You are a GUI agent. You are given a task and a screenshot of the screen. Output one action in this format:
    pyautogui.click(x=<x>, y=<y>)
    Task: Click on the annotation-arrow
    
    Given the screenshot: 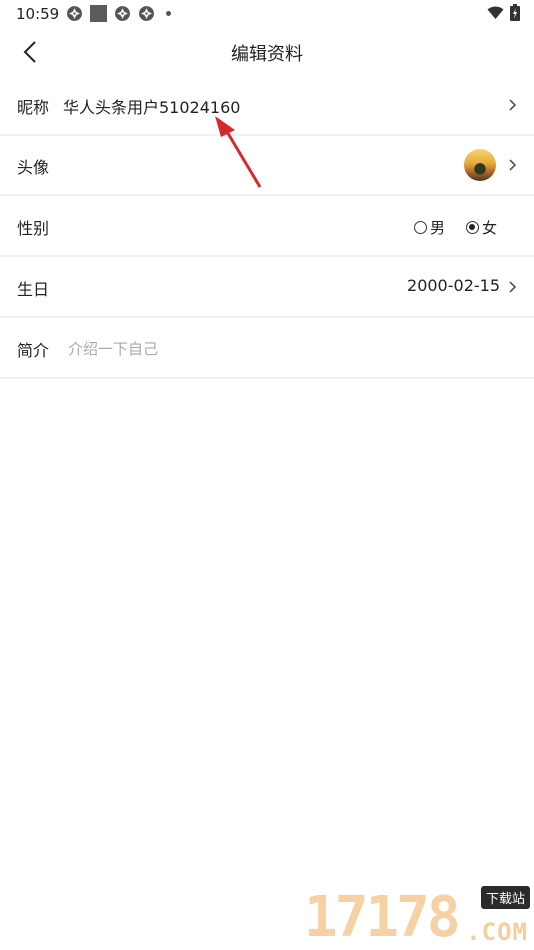 What is the action you would take?
    pyautogui.click(x=238, y=152)
    